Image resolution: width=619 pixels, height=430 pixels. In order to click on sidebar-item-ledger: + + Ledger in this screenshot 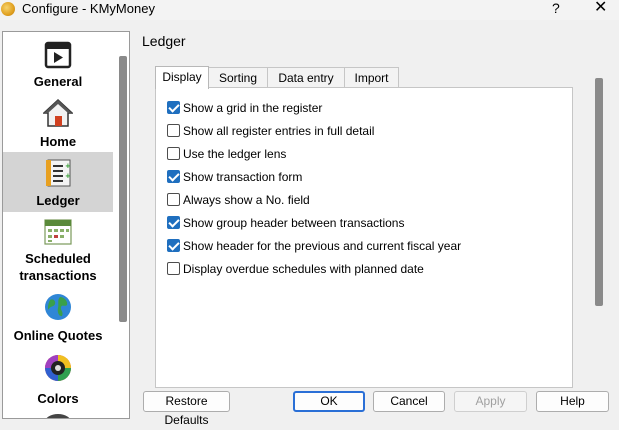, I will do `click(58, 182)`.